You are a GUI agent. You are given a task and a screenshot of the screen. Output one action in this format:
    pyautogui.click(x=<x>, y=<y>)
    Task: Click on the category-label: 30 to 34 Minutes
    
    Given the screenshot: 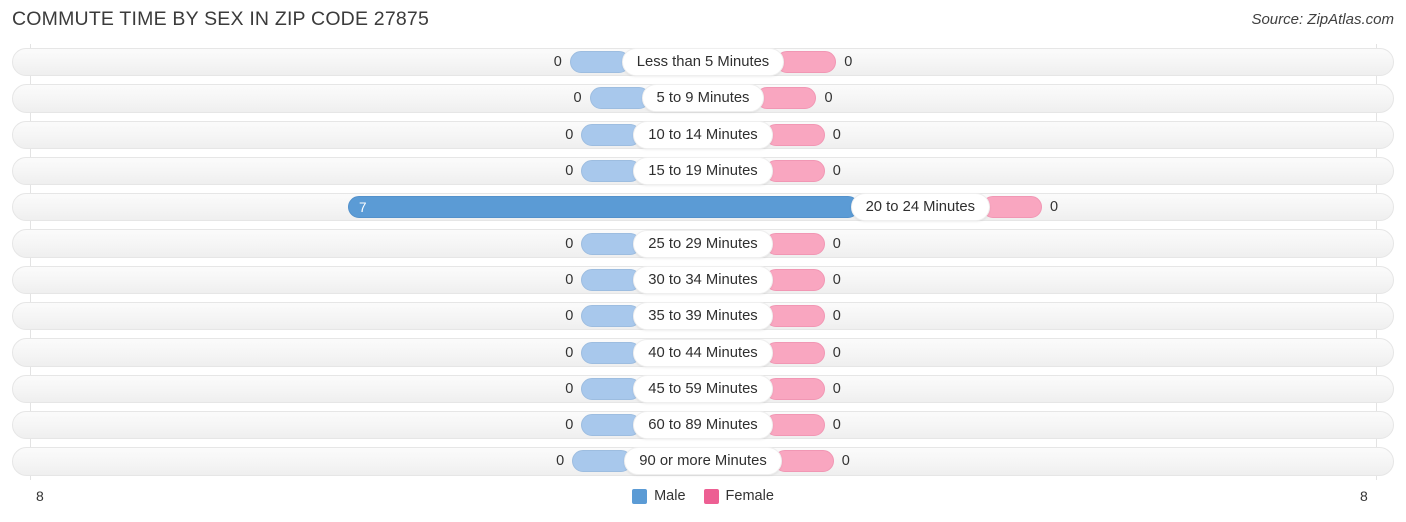 What is the action you would take?
    pyautogui.click(x=703, y=279)
    